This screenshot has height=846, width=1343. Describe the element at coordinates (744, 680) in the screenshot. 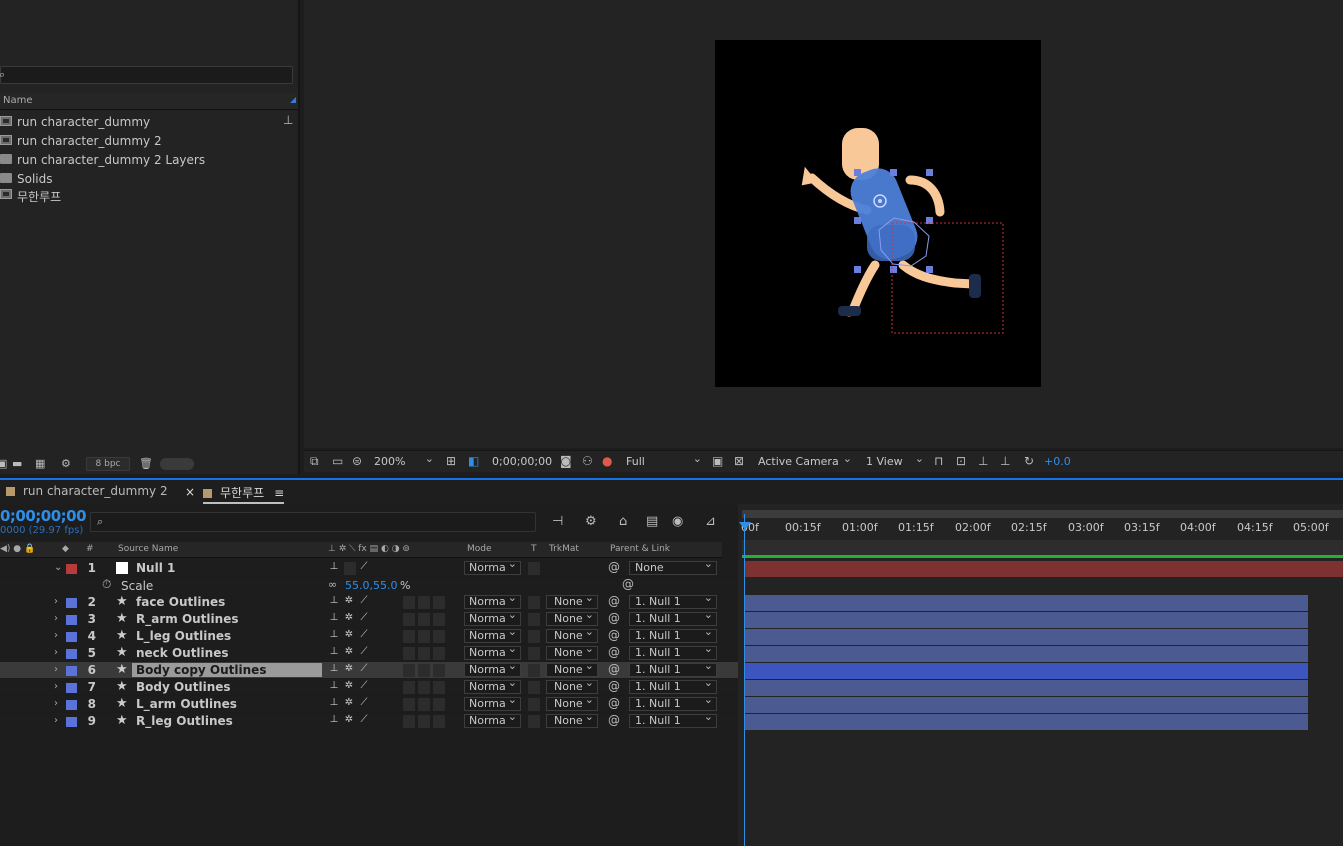

I see `current-time-indicator` at that location.